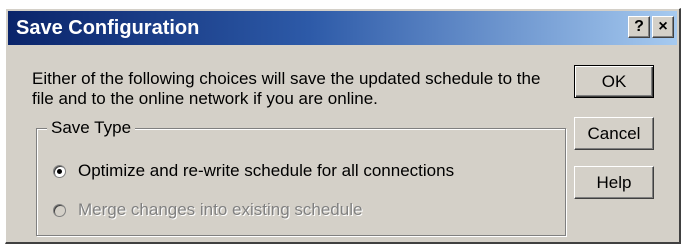  I want to click on help-button: Help, so click(614, 182).